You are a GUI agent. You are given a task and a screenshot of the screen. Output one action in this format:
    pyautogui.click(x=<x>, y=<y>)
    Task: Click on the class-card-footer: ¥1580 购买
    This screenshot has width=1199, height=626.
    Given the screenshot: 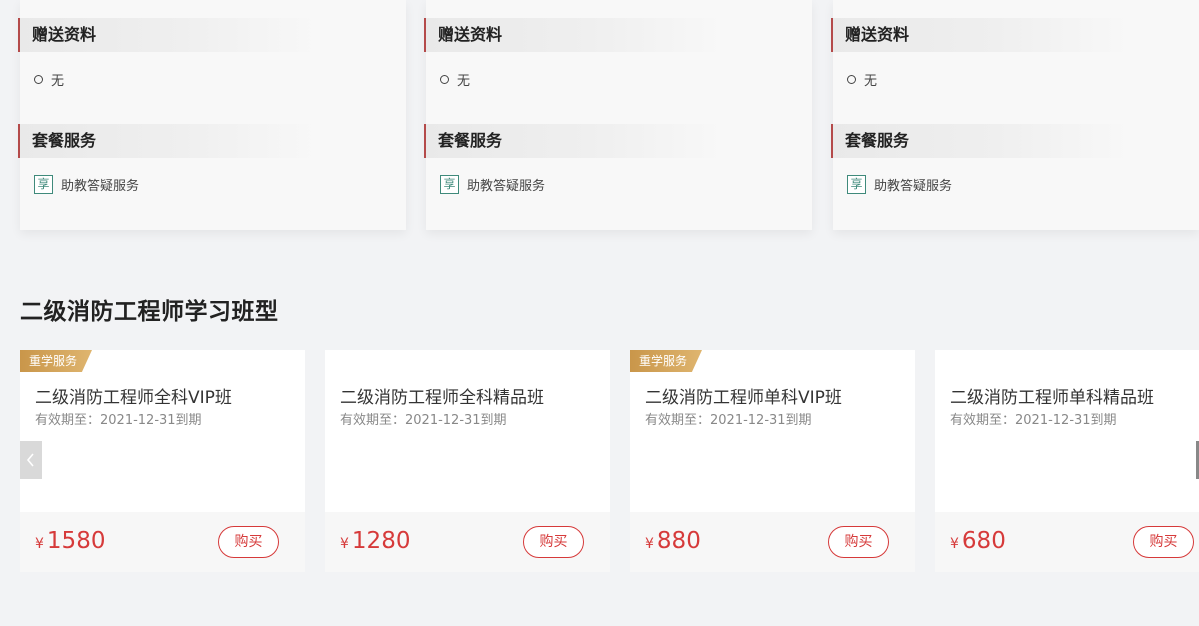 What is the action you would take?
    pyautogui.click(x=162, y=542)
    